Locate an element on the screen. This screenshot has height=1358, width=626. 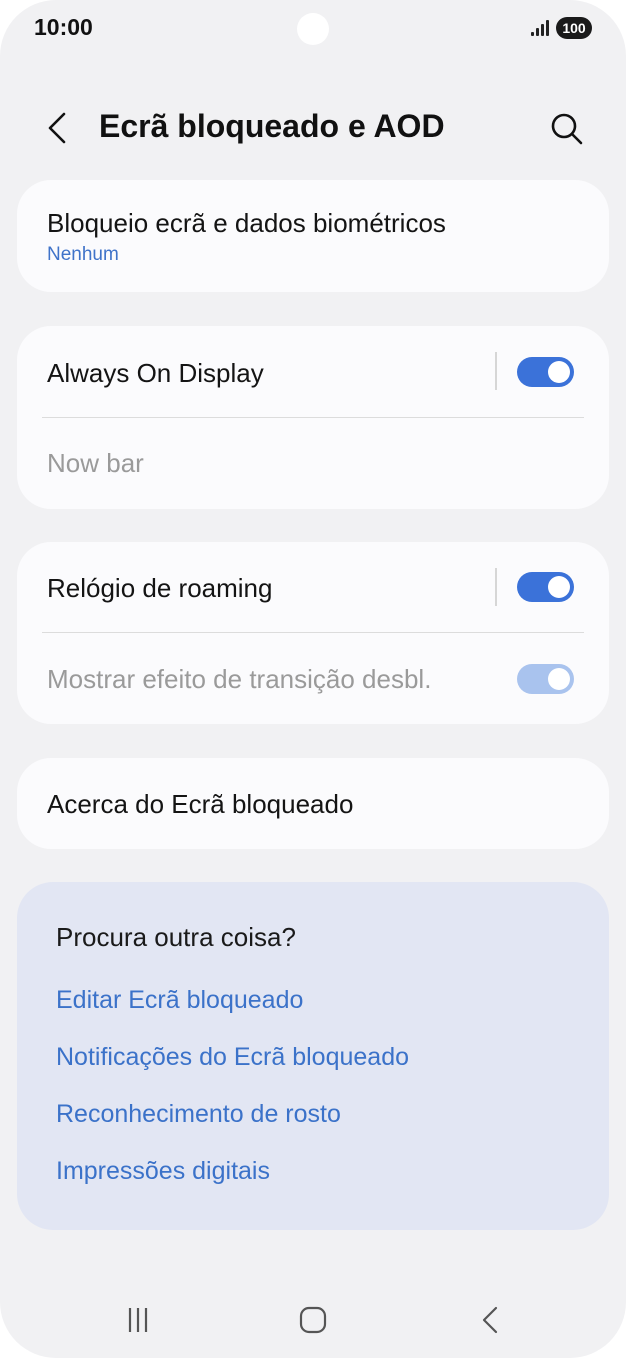
battery-icon: 100 is located at coordinates (574, 28).